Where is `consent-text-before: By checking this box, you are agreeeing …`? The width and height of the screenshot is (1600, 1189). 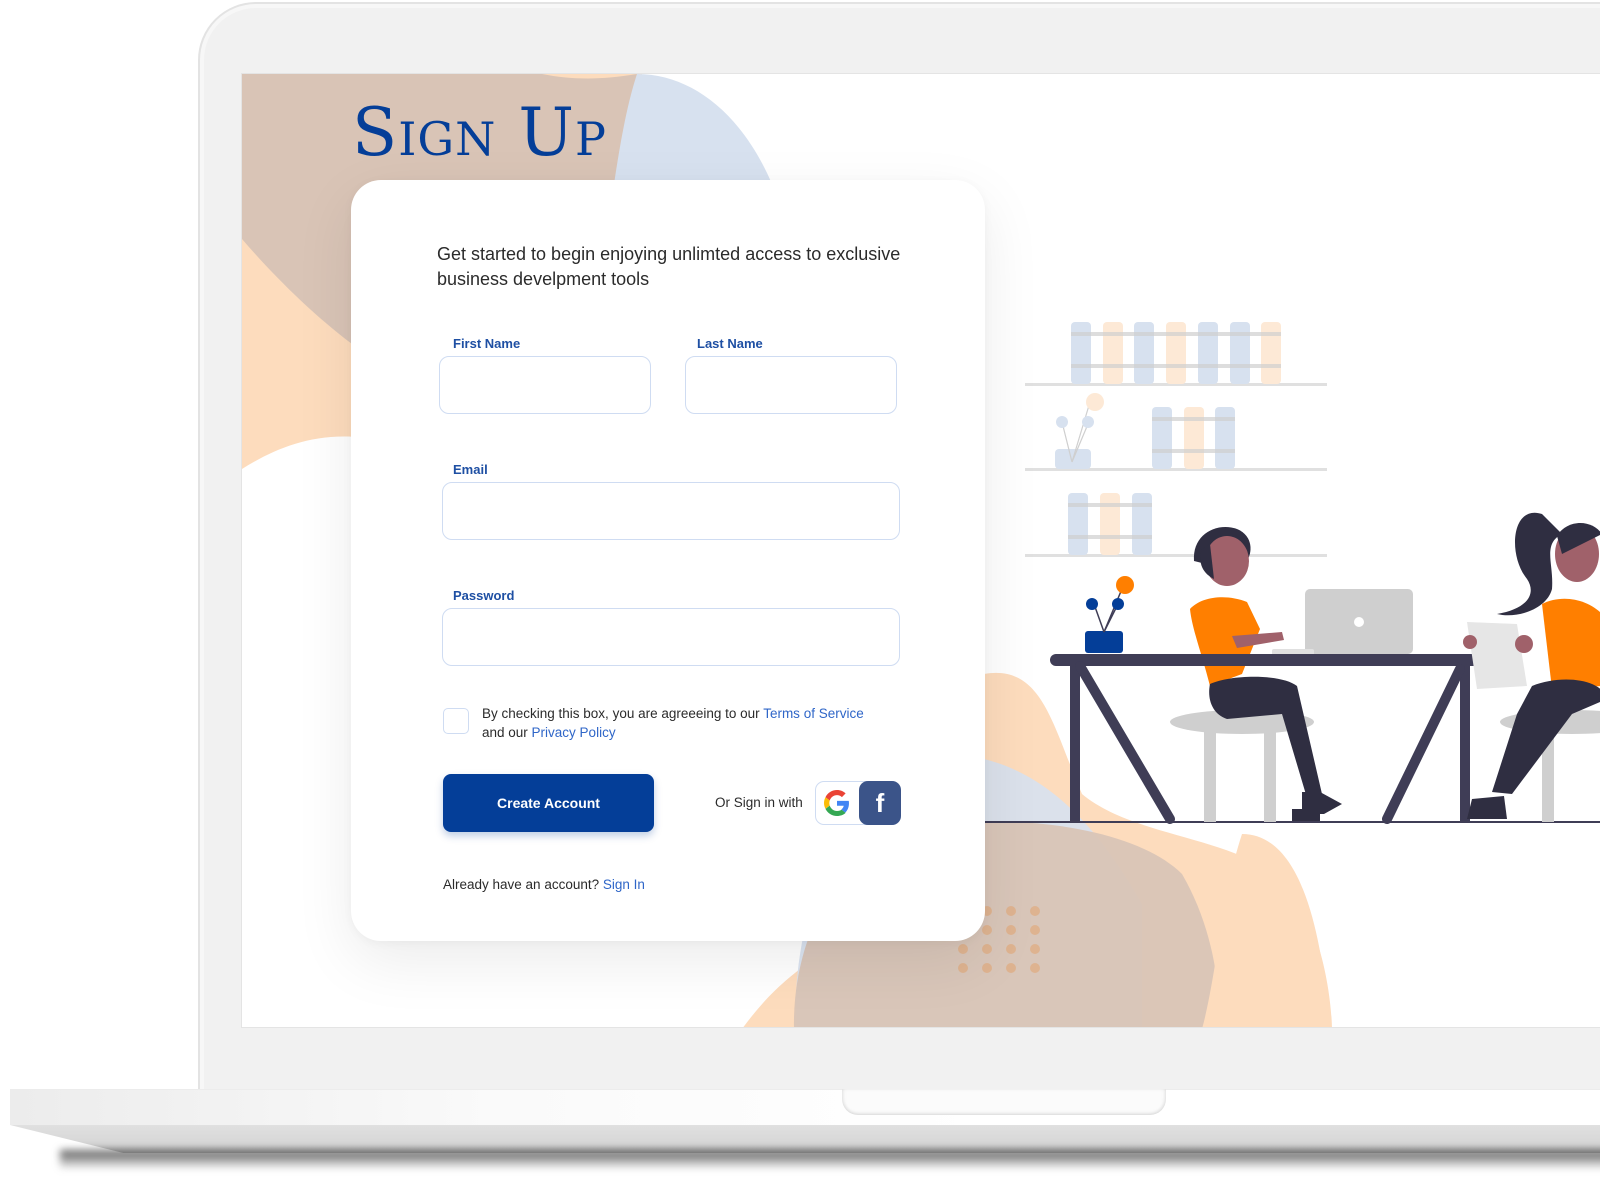
consent-text-before: By checking this box, you are agreeeing … is located at coordinates (623, 713).